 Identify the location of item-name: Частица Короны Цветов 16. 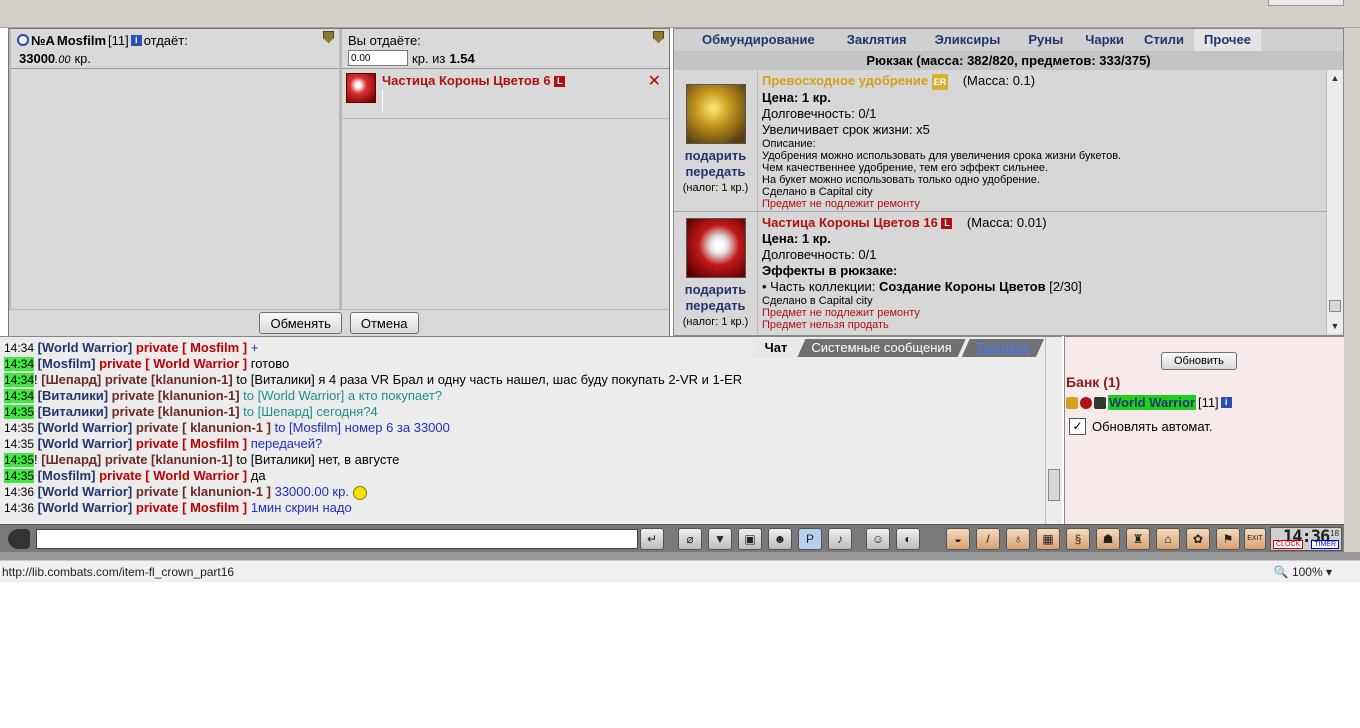
(850, 222).